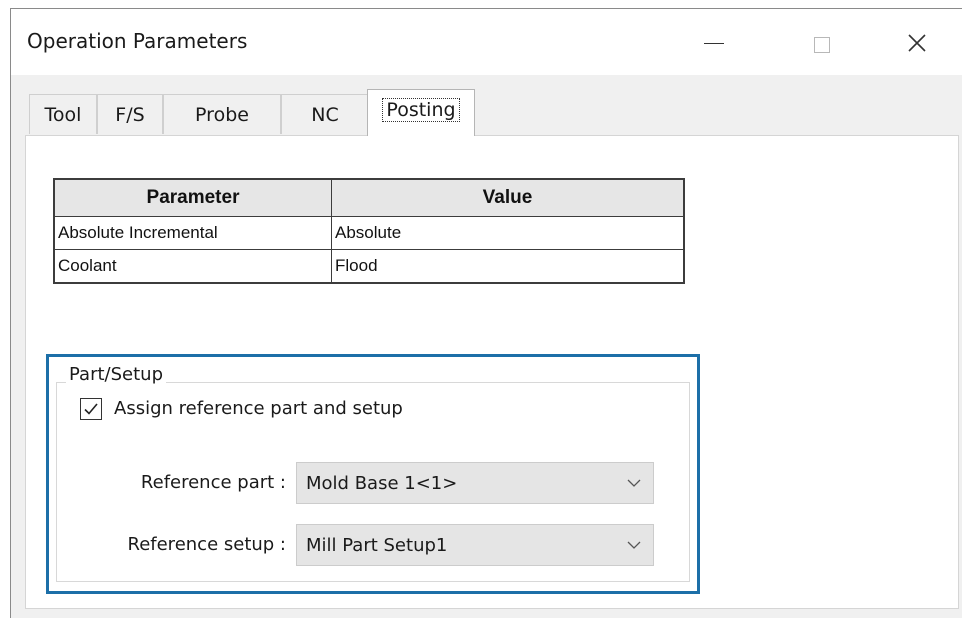  I want to click on assign-reference-checkbox, so click(91, 409).